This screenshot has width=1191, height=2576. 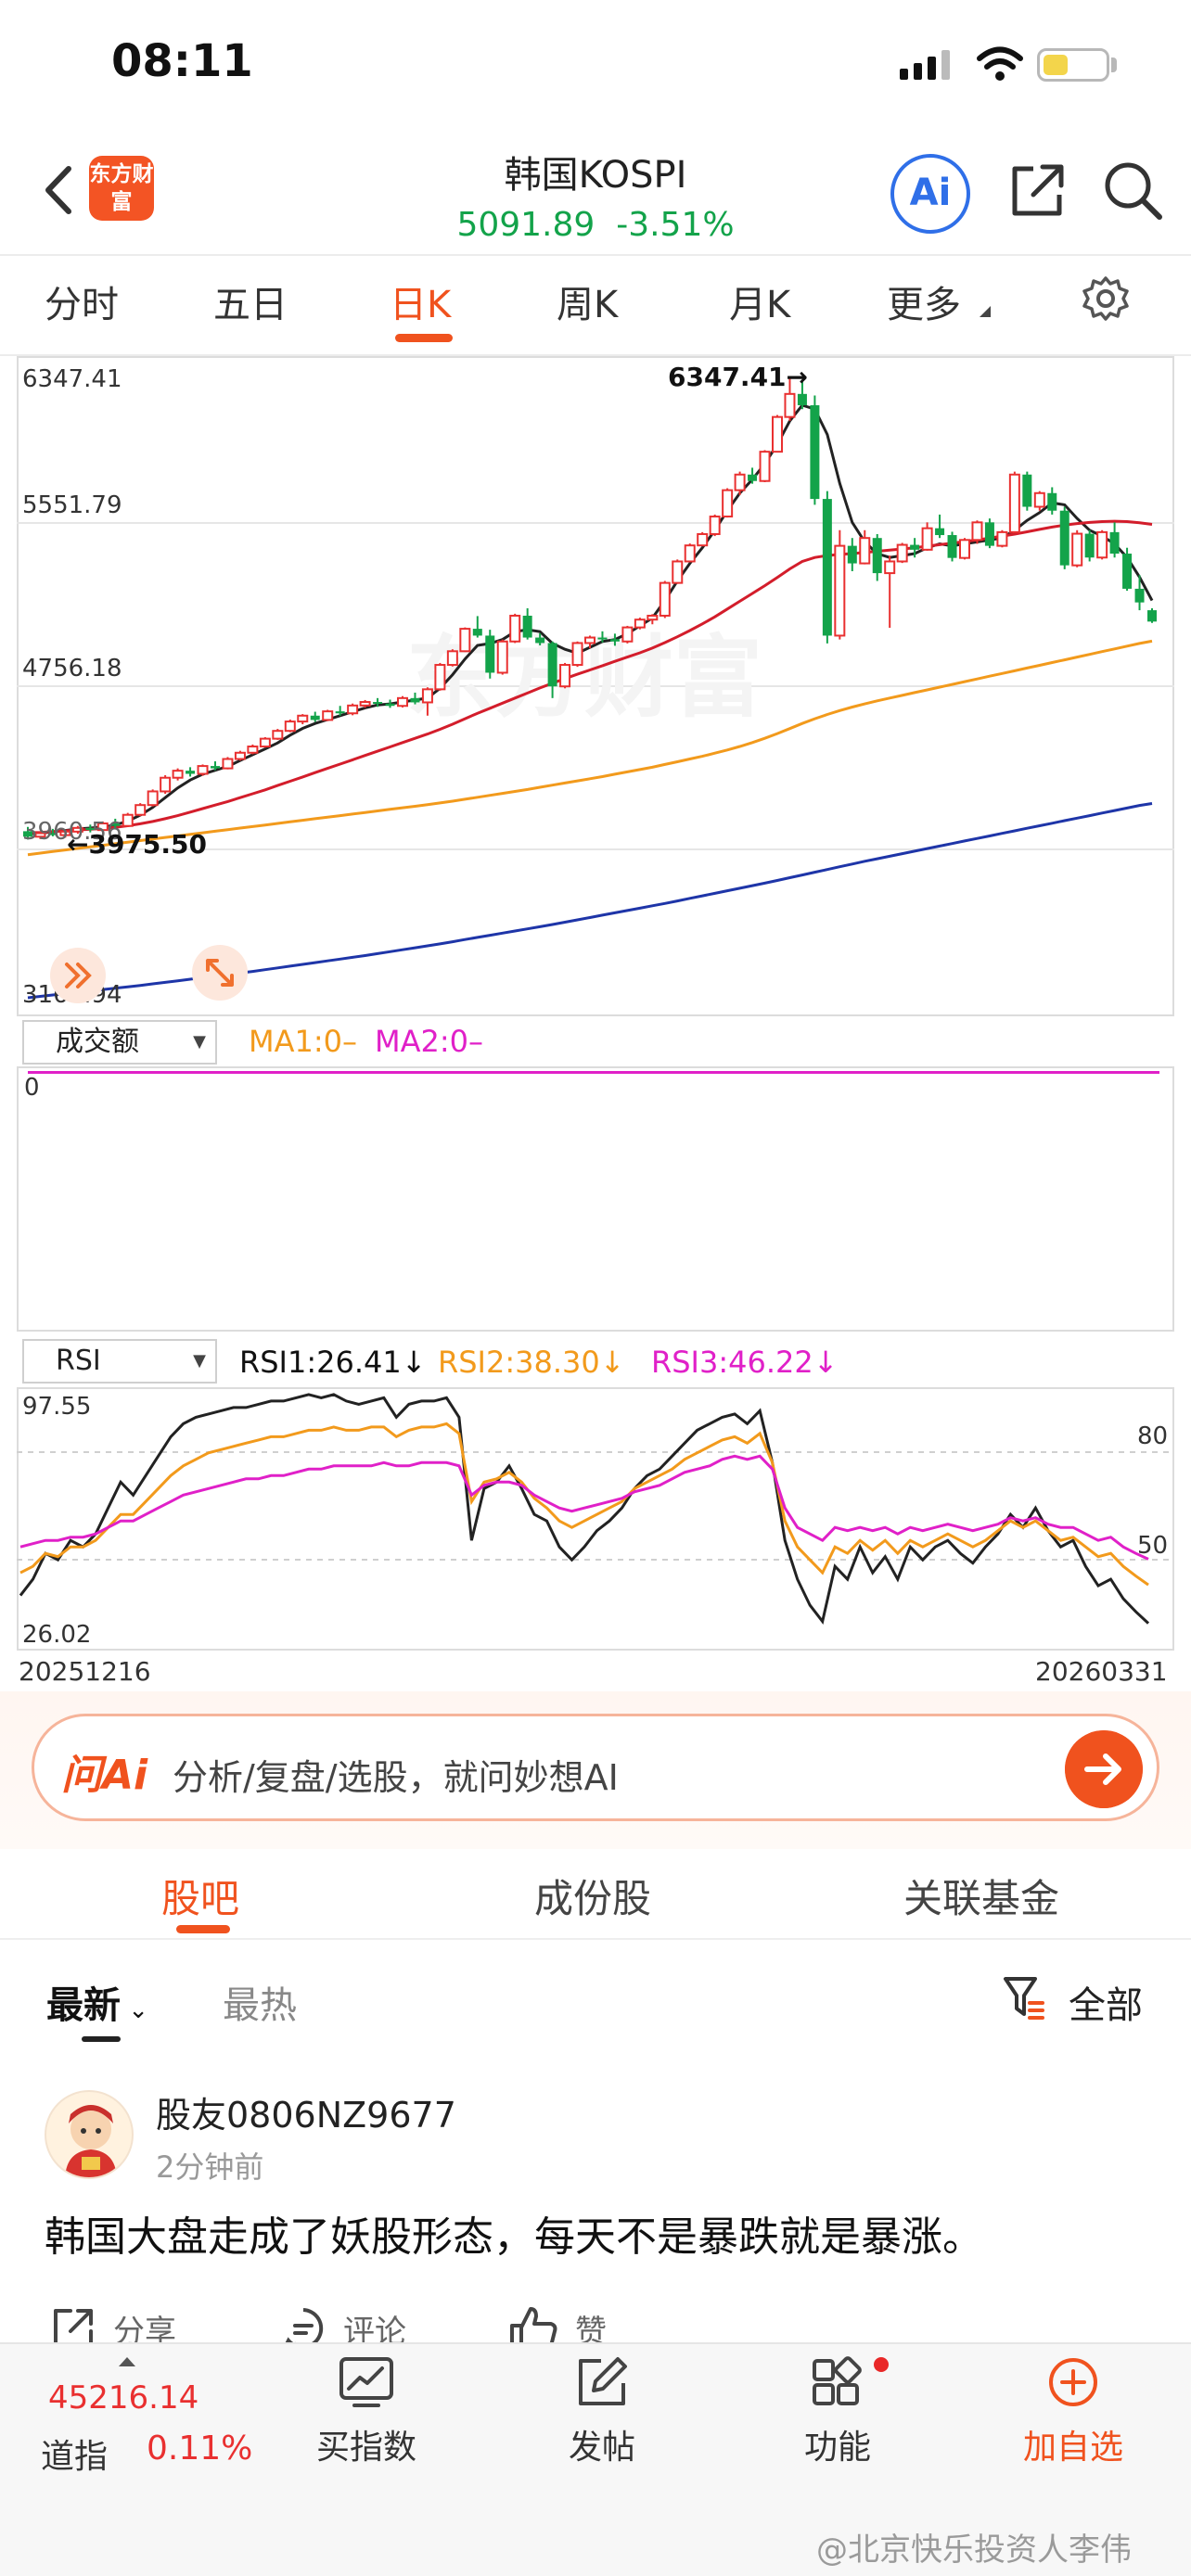 What do you see at coordinates (837, 2448) in the screenshot?
I see `nav-functions-label: 功能` at bounding box center [837, 2448].